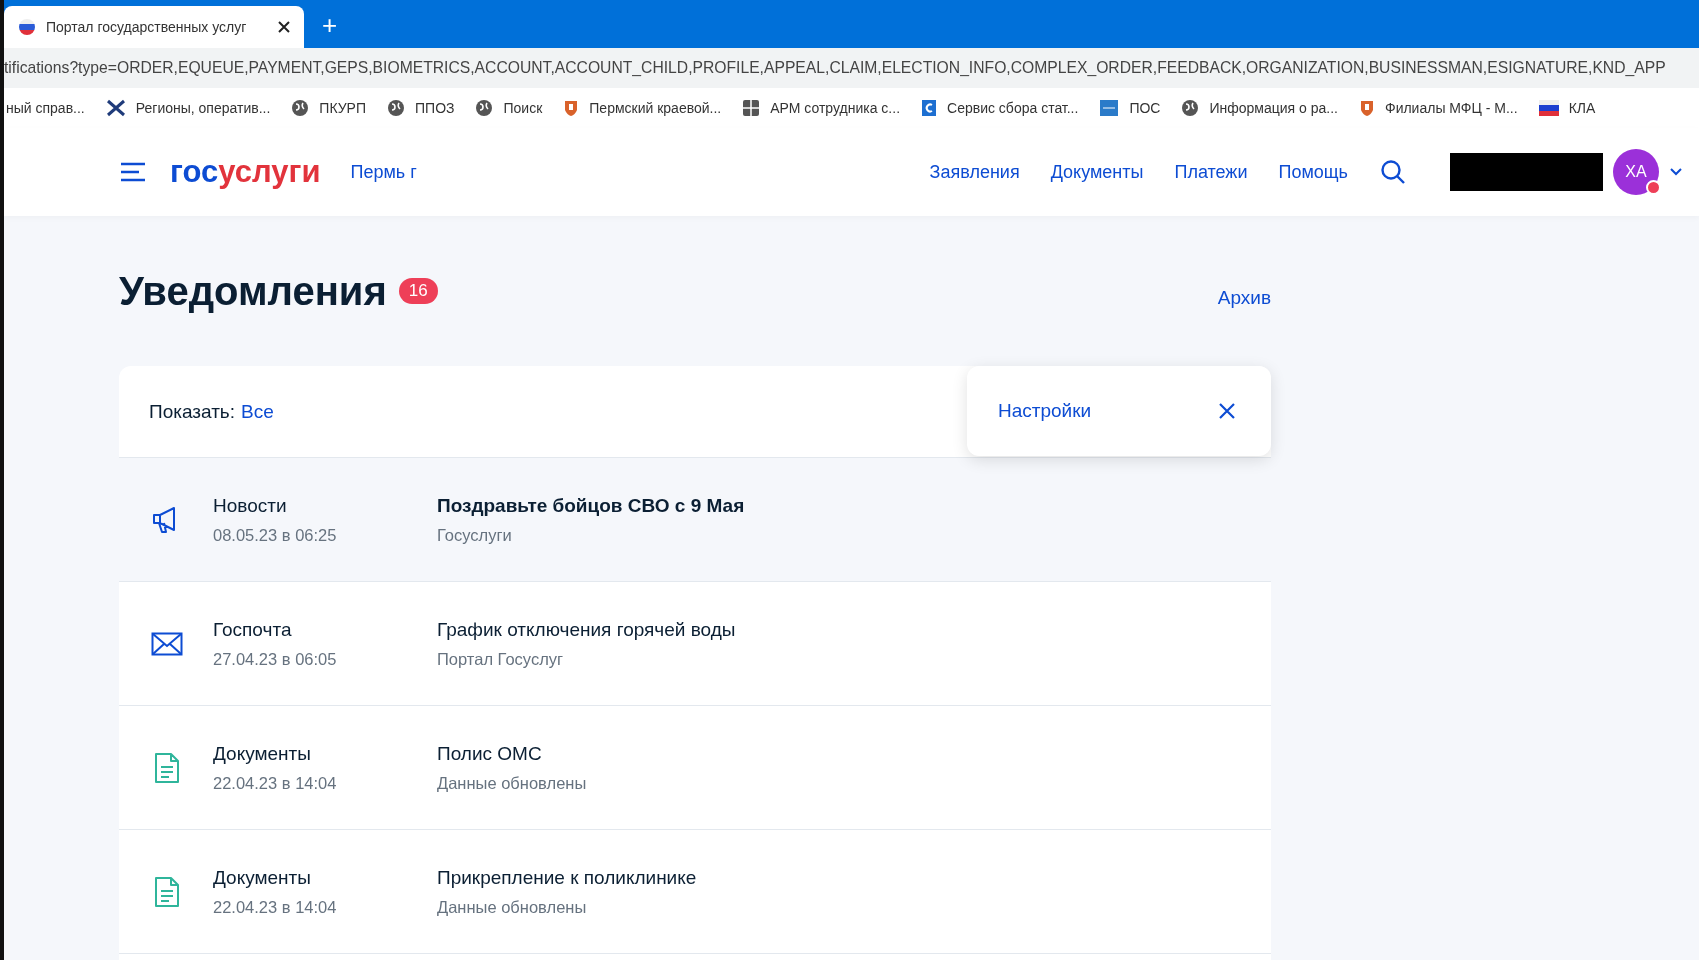 This screenshot has width=1699, height=960. Describe the element at coordinates (591, 505) in the screenshot. I see `notification-title: Поздравьте бойцов СВО с 9 Мая` at that location.